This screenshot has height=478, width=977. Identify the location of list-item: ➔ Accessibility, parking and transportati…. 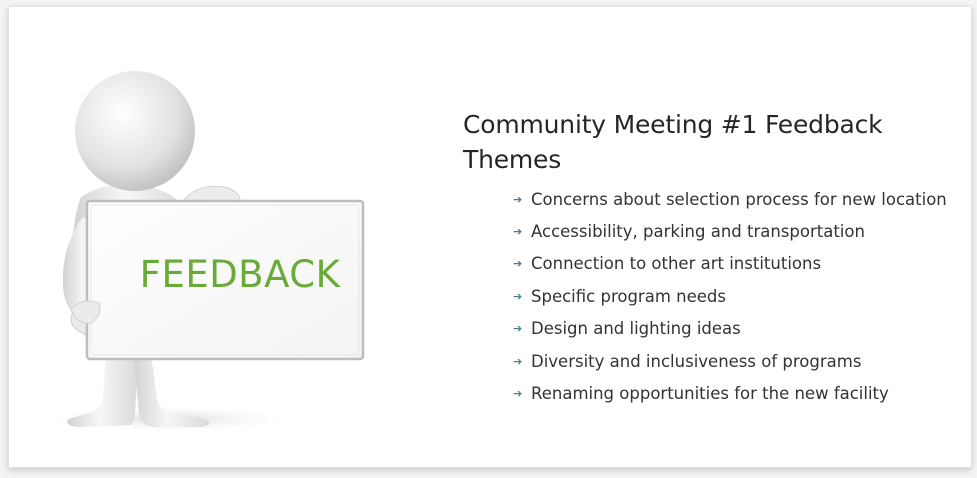
(730, 231).